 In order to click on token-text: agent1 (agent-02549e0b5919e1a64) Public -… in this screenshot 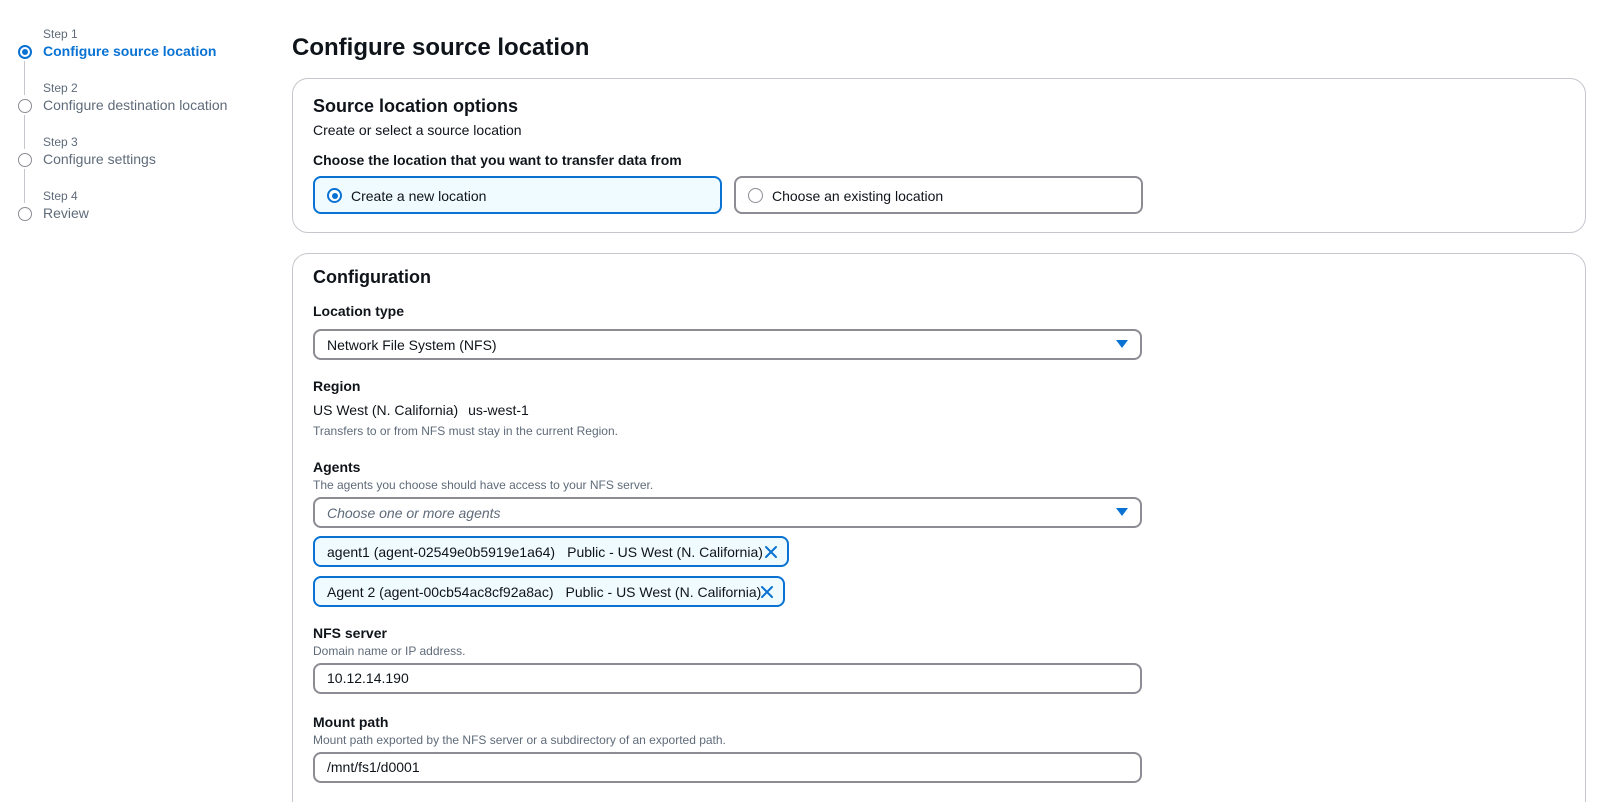, I will do `click(545, 552)`.